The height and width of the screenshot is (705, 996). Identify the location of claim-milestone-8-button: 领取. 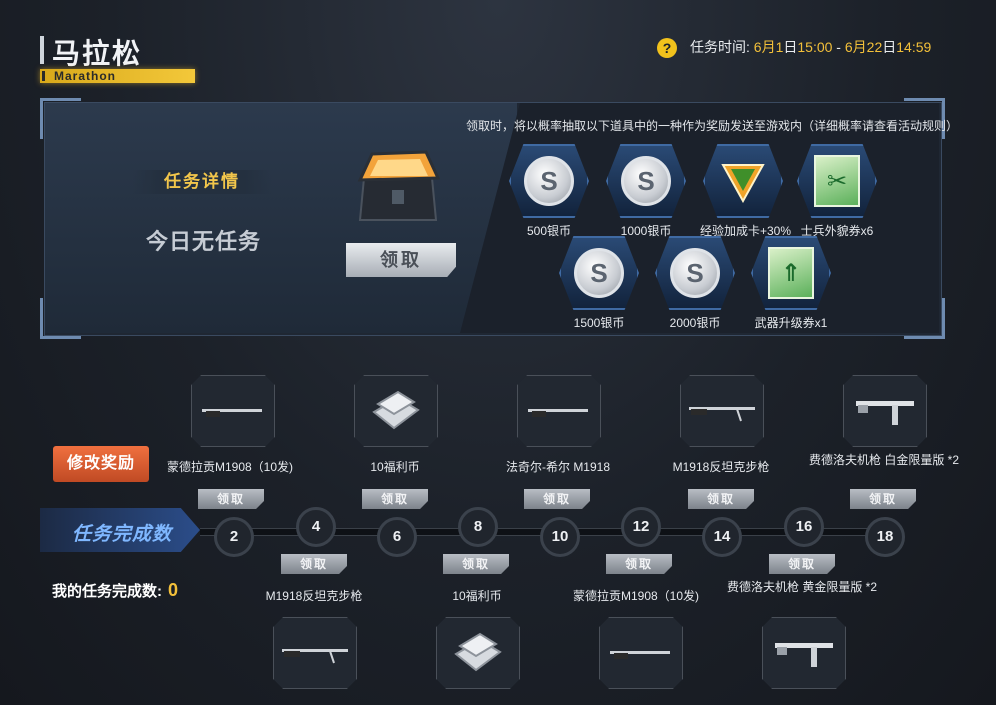
(476, 564).